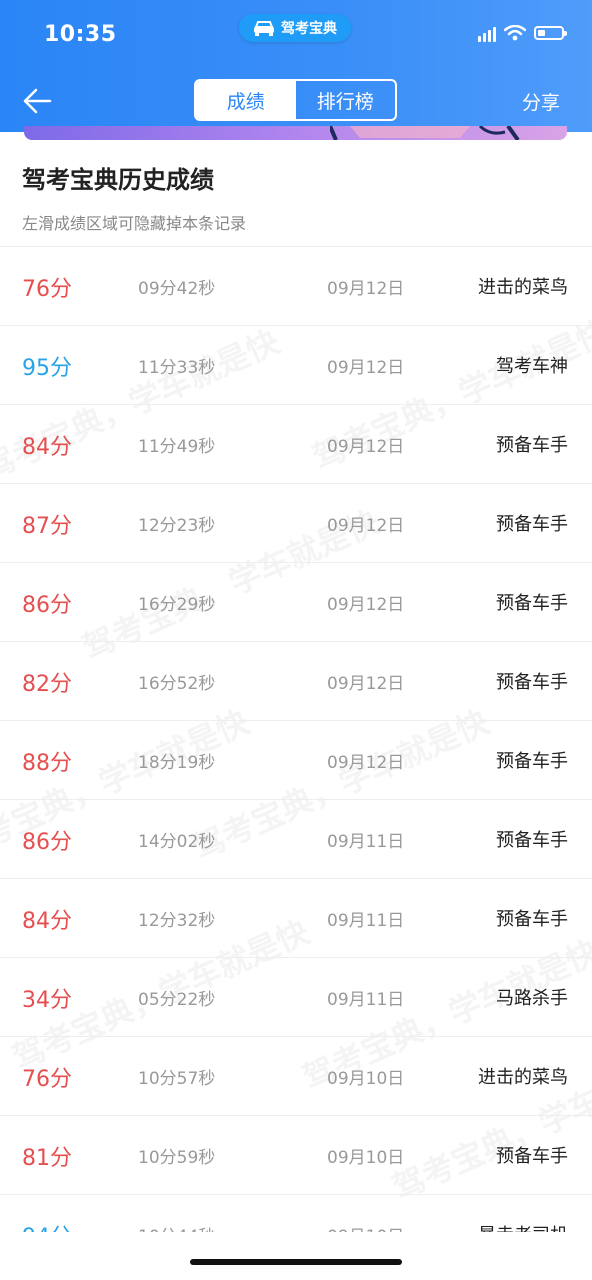  Describe the element at coordinates (296, 1154) in the screenshot. I see `score-row: 81分 10分59秒 09月10日 预备车手` at that location.